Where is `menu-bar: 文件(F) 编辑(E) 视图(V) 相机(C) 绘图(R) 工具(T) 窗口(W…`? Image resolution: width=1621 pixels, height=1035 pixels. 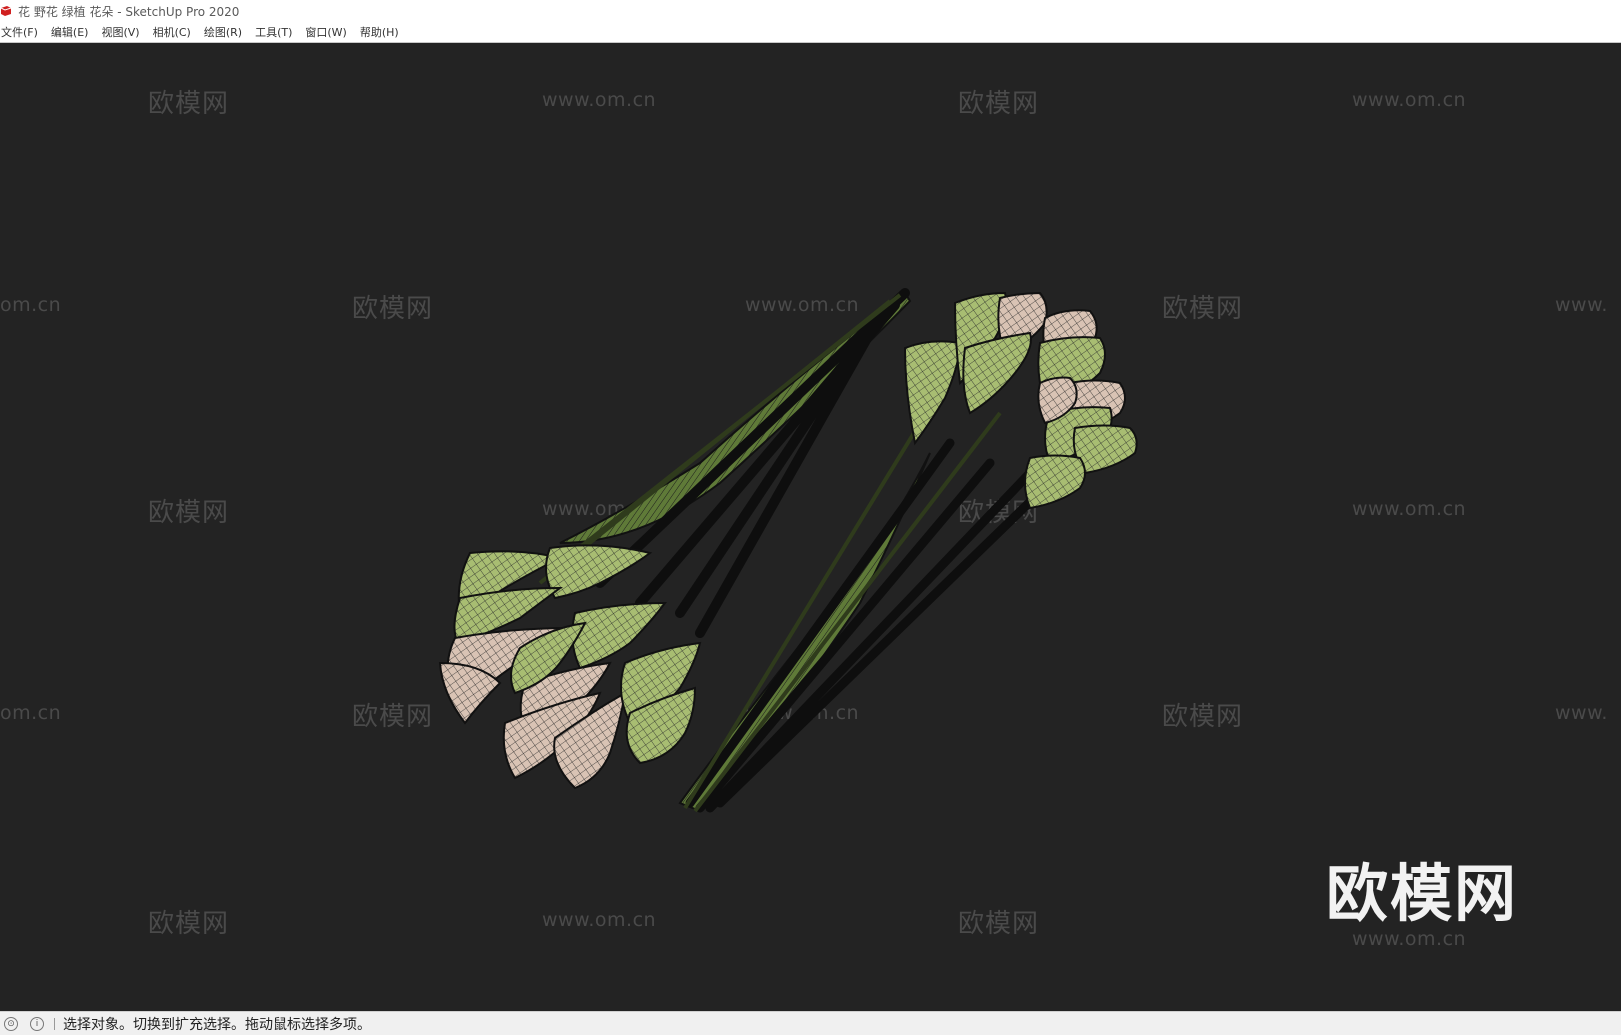
menu-bar: 文件(F) 编辑(E) 视图(V) 相机(C) 绘图(R) 工具(T) 窗口(W… is located at coordinates (810, 32).